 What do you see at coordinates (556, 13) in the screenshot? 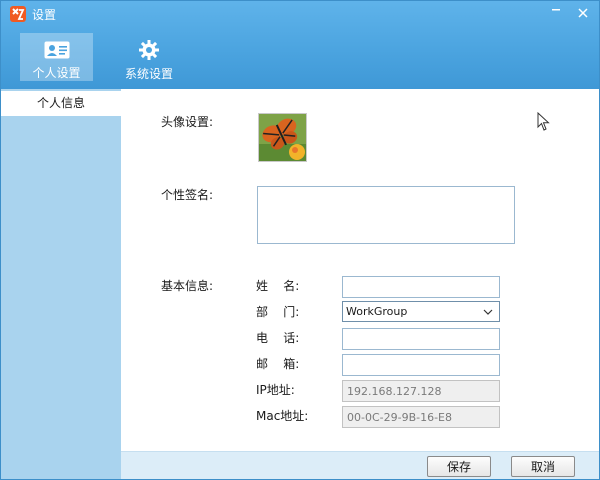
I see `minimize-button` at bounding box center [556, 13].